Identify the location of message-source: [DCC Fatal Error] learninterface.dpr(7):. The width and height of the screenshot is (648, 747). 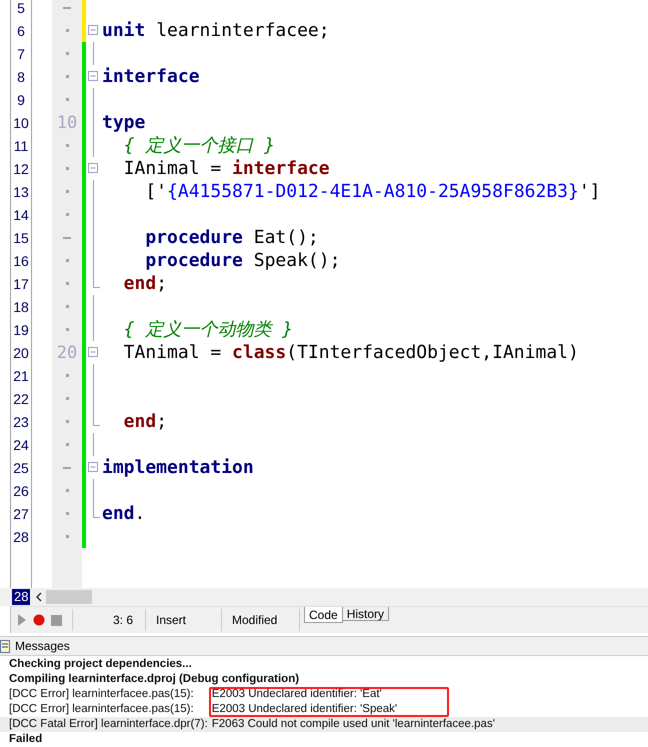
(104, 724).